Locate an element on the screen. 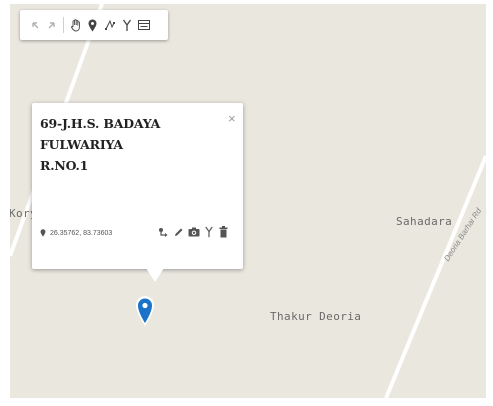 Image resolution: width=493 pixels, height=406 pixels. undo-button is located at coordinates (34, 25).